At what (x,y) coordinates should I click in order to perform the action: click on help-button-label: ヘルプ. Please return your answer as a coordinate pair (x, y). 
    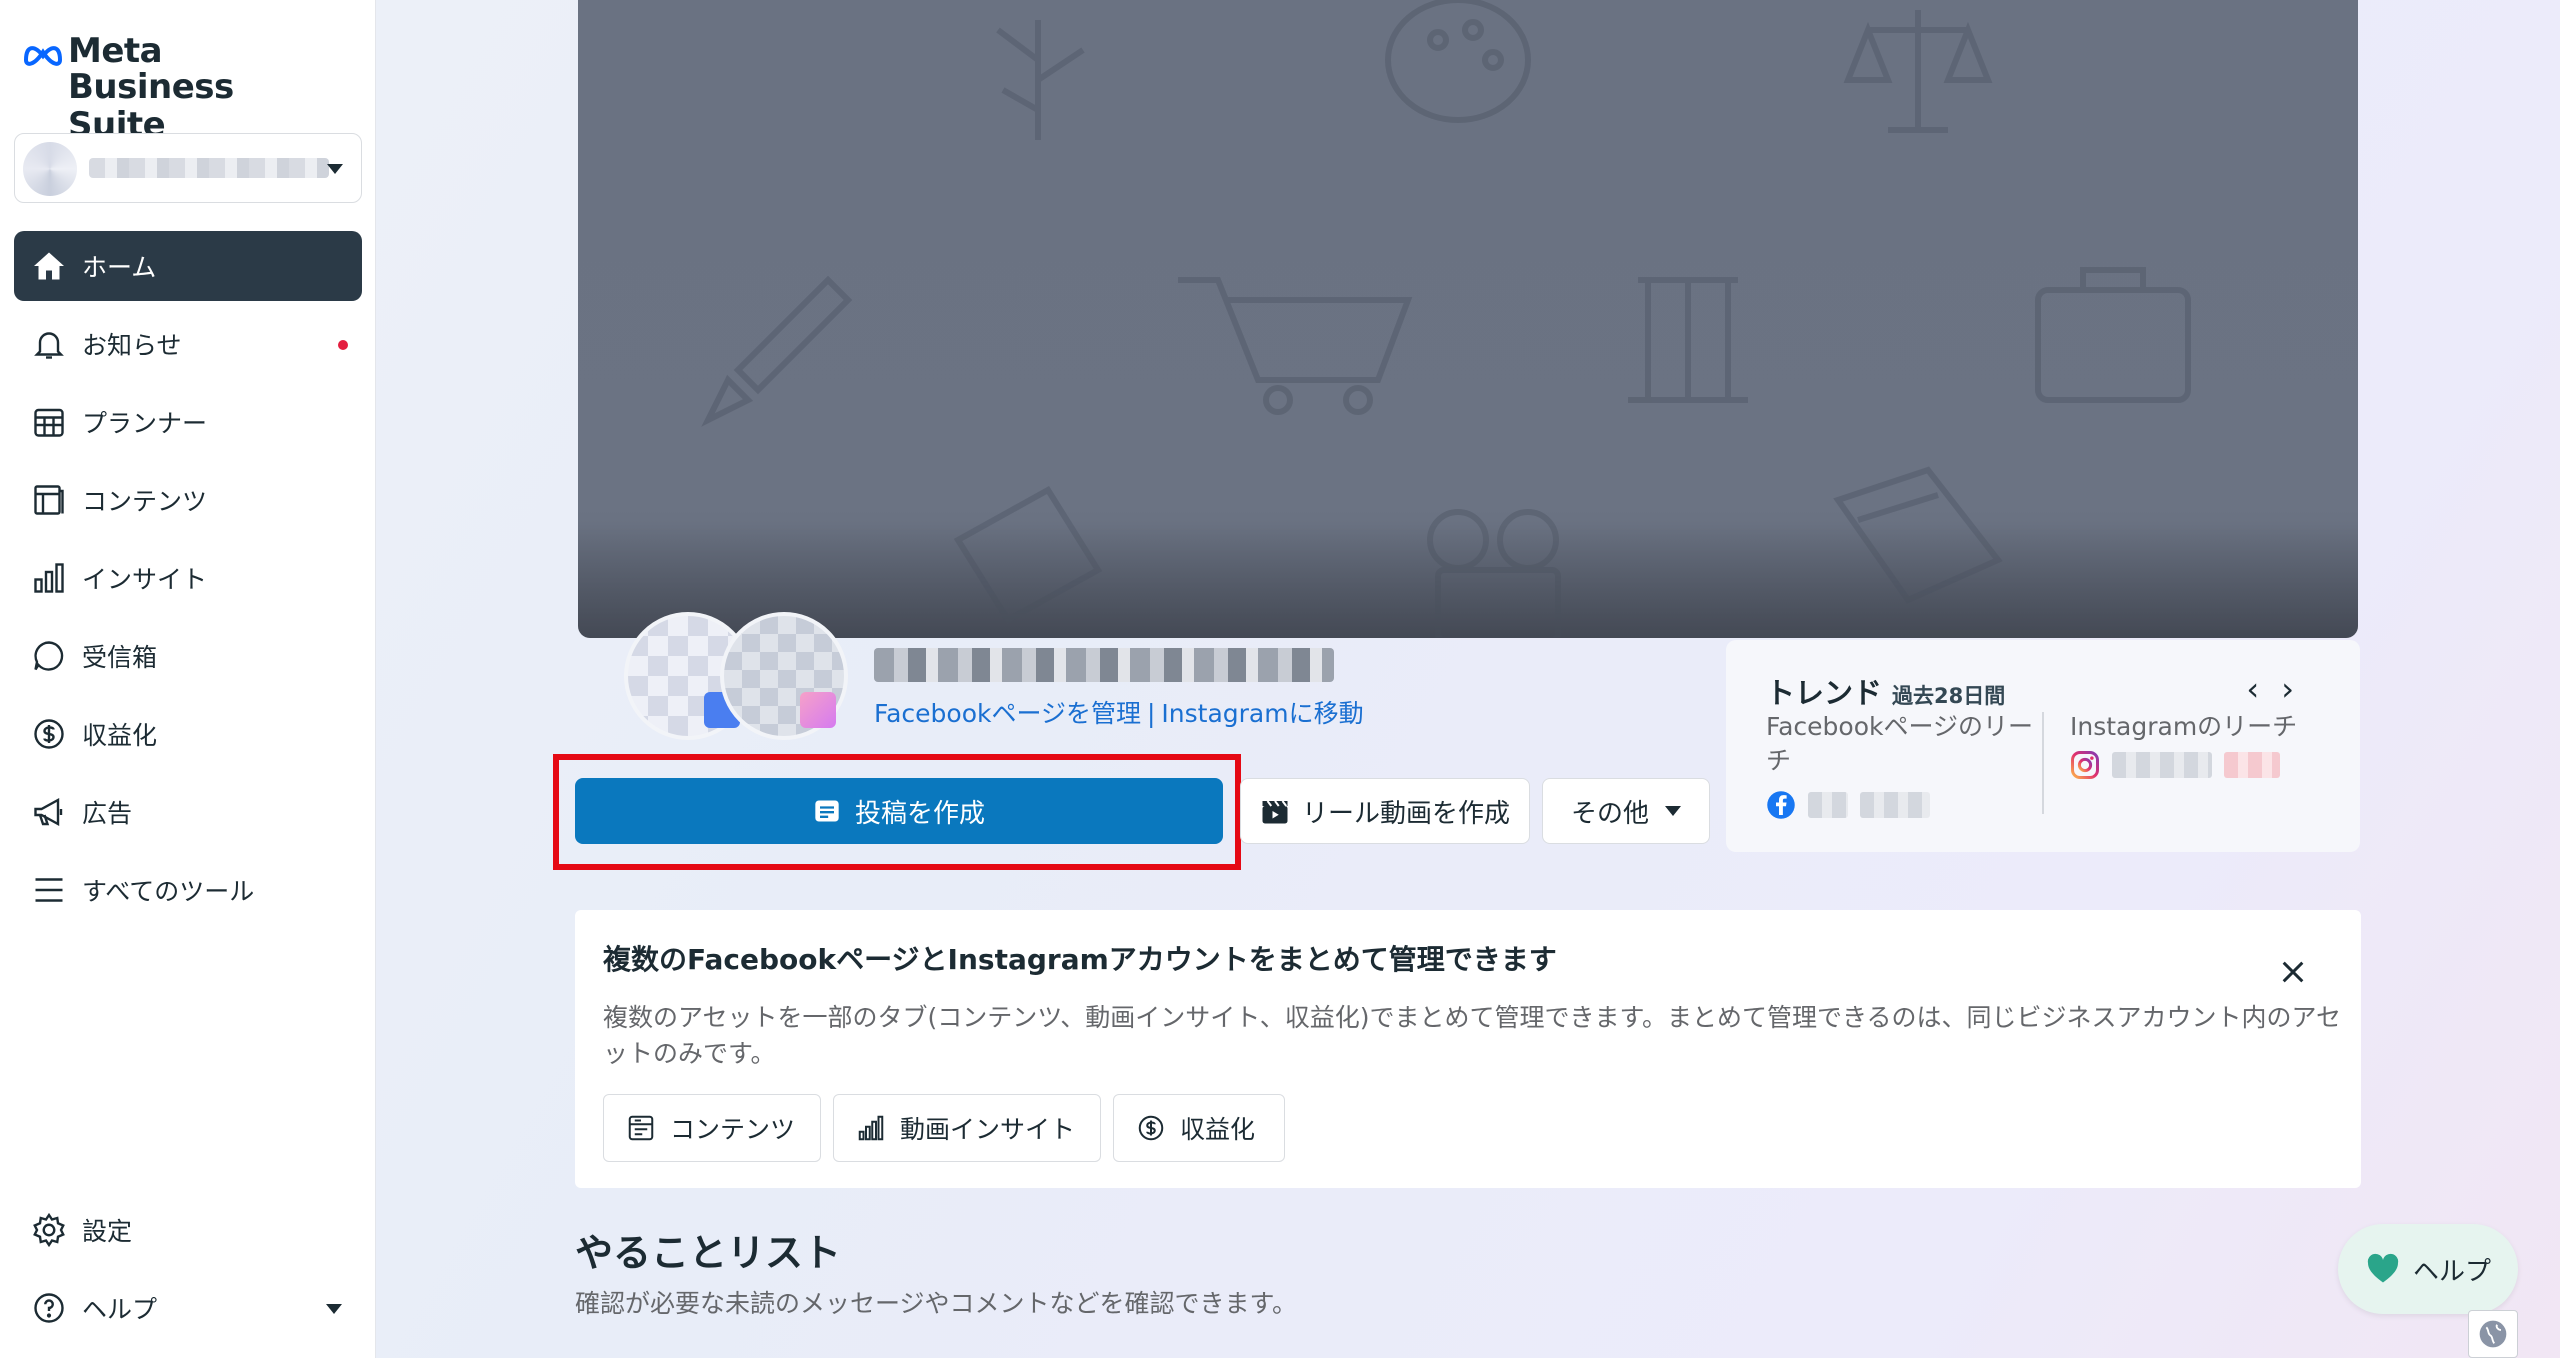
    Looking at the image, I should click on (2451, 1271).